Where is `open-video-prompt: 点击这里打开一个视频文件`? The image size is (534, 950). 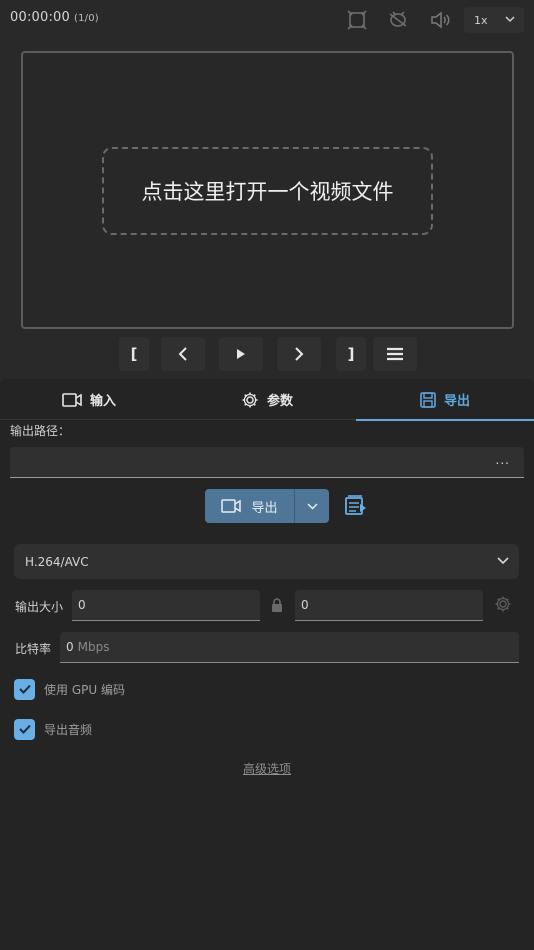
open-video-prompt: 点击这里打开一个视频文件 is located at coordinates (267, 191).